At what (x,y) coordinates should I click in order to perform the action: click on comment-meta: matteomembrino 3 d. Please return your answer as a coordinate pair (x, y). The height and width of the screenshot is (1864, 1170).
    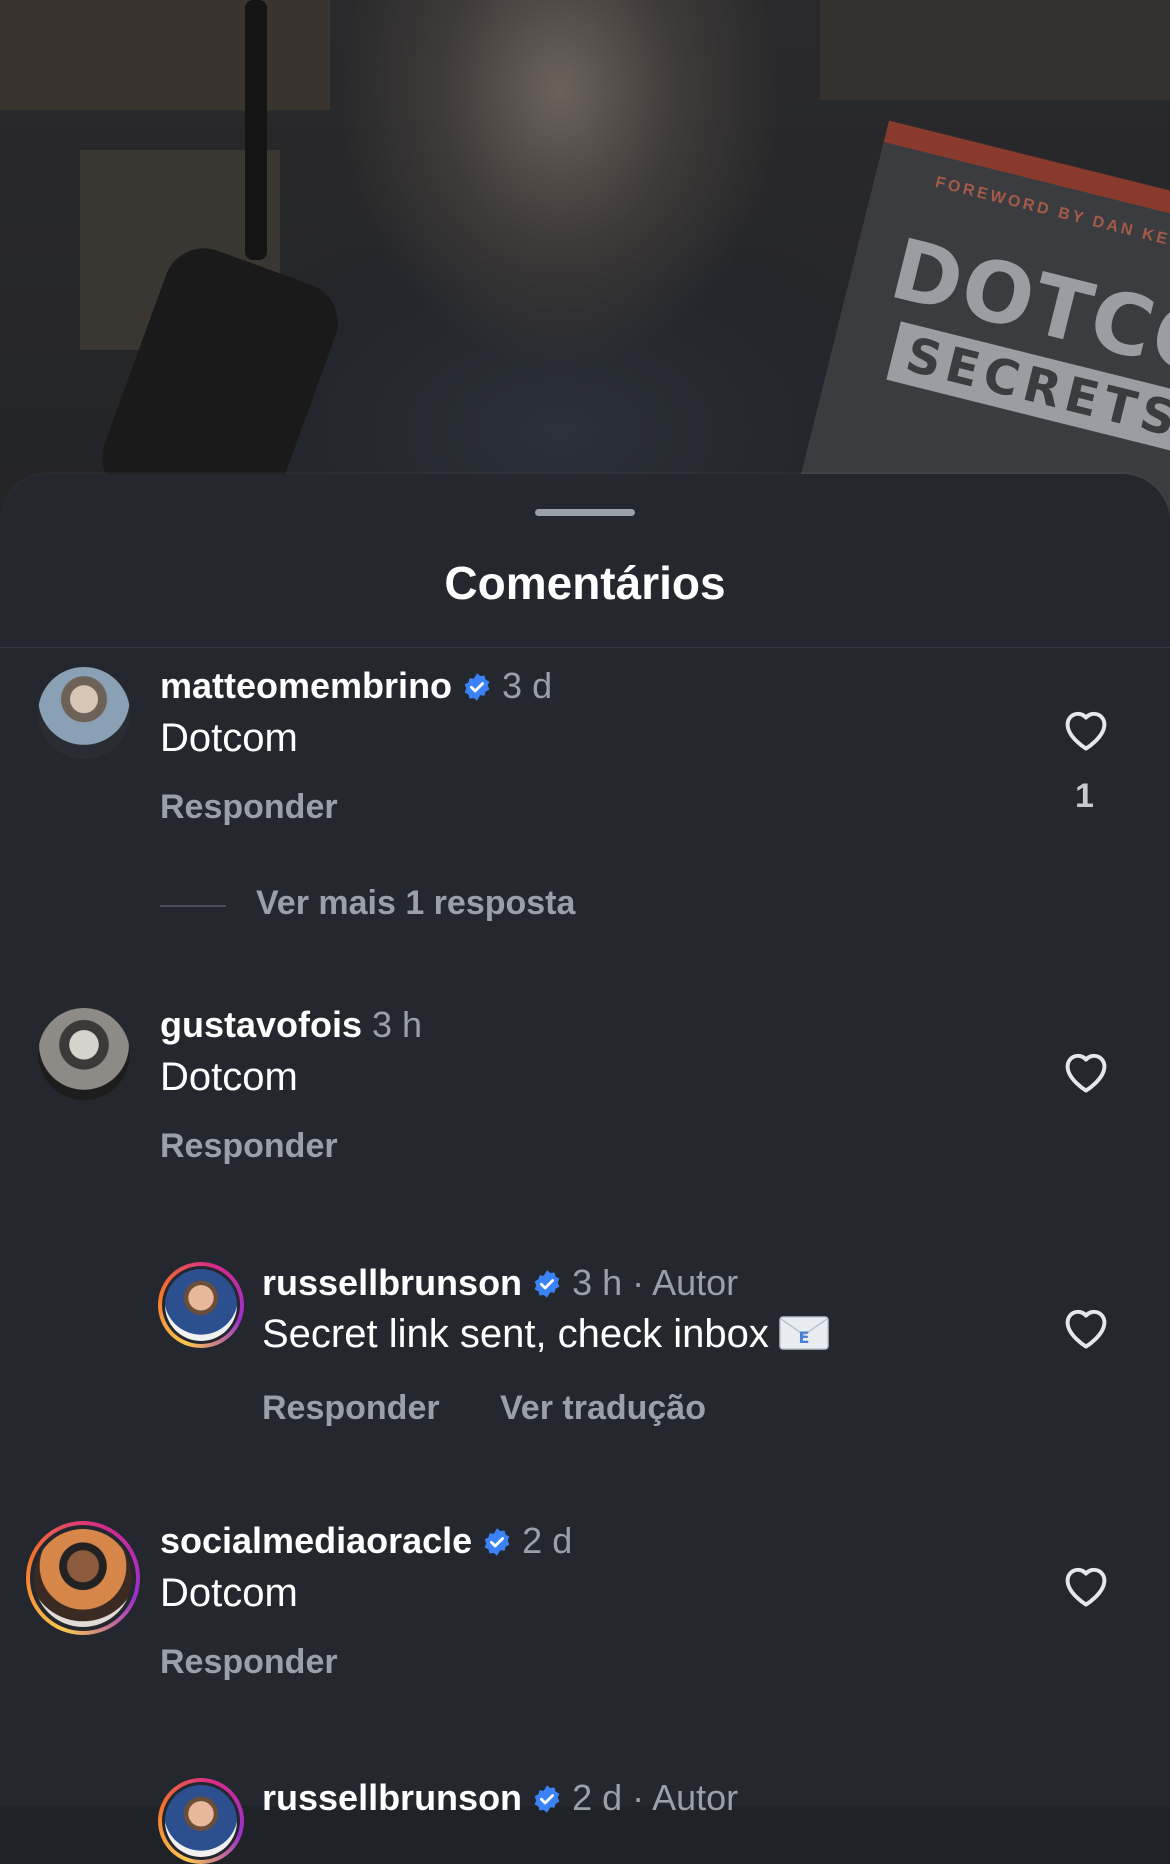
    Looking at the image, I should click on (356, 686).